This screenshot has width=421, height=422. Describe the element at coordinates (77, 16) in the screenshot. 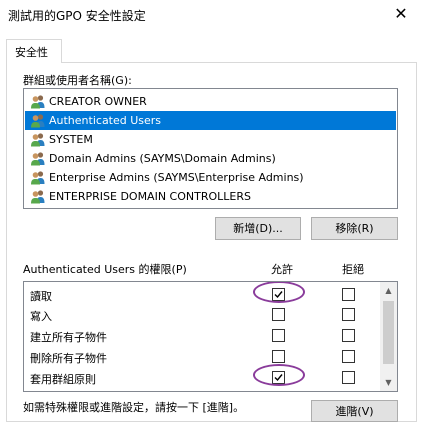

I see `window-title: 測試用的GPO 安全性設定` at that location.